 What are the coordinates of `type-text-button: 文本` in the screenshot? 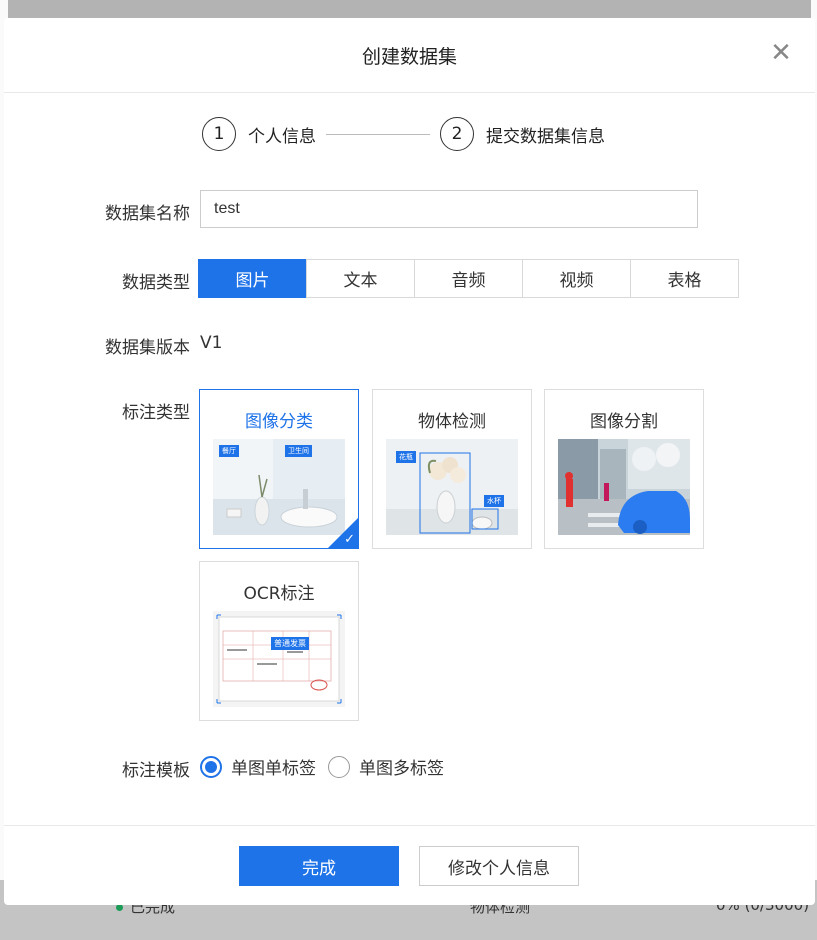 It's located at (360, 278).